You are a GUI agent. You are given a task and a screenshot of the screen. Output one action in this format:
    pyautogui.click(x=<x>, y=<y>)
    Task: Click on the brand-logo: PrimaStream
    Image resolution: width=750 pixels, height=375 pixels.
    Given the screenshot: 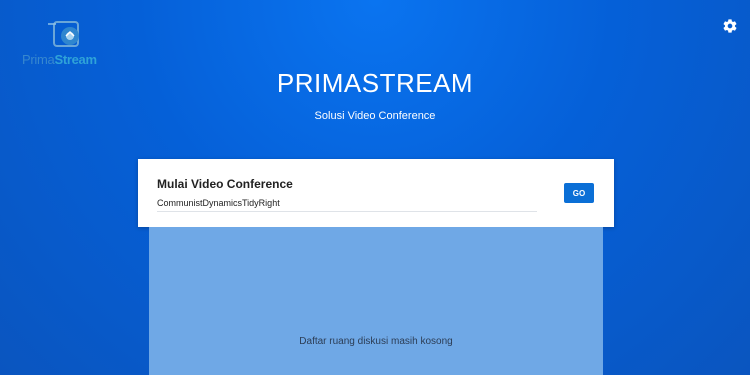 What is the action you would take?
    pyautogui.click(x=70, y=43)
    